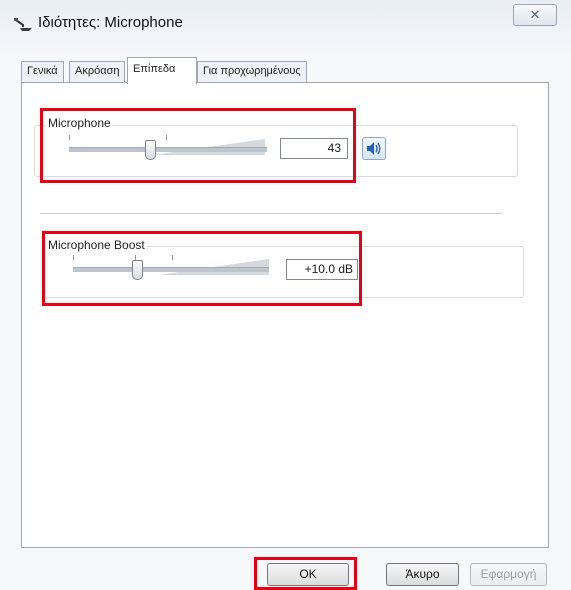 The height and width of the screenshot is (590, 571). Describe the element at coordinates (162, 70) in the screenshot. I see `tab-levels: Επίπεδα` at that location.